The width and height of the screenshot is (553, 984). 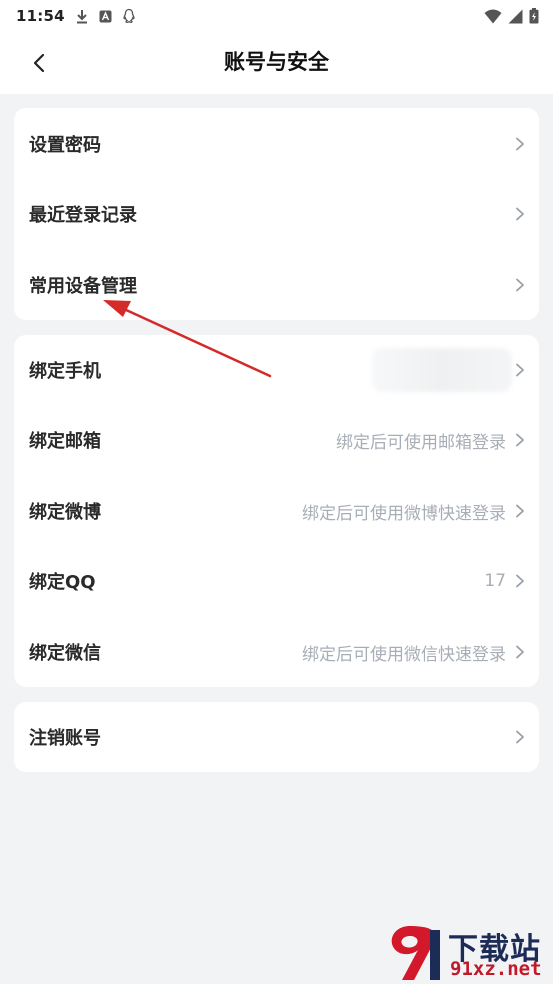 I want to click on login-records-row: 最近登录记录, so click(x=276, y=214).